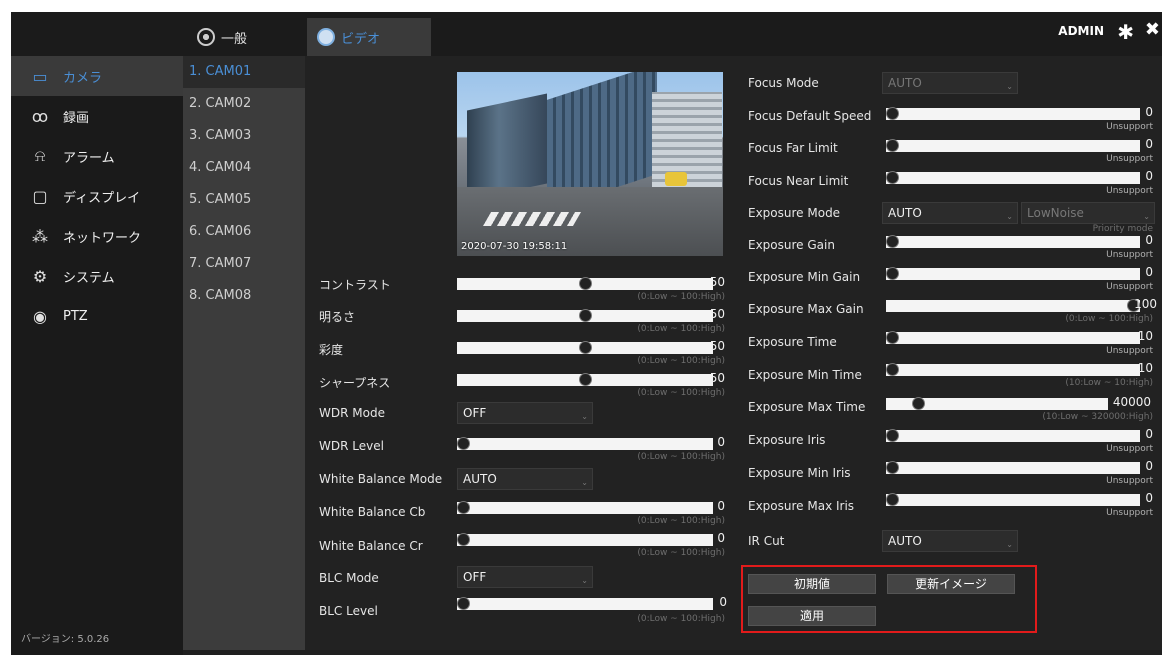 This screenshot has width=1162, height=662. I want to click on sidebar-item-alarm: ⍾ アラーム, so click(97, 156).